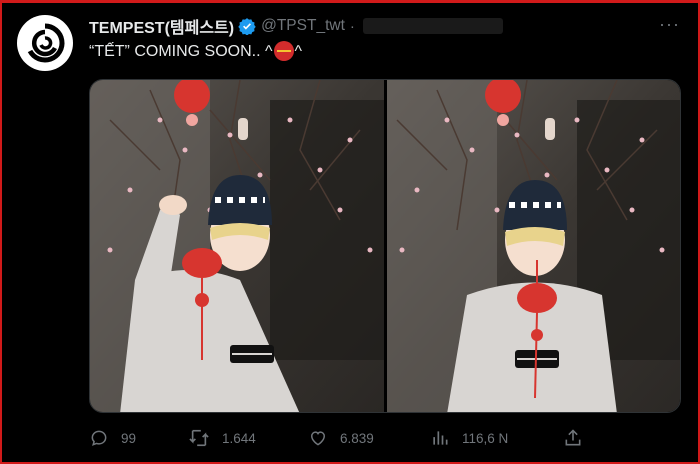  I want to click on tweet-text-prefix: “TẾT” COMING SOON.. ^, so click(181, 51).